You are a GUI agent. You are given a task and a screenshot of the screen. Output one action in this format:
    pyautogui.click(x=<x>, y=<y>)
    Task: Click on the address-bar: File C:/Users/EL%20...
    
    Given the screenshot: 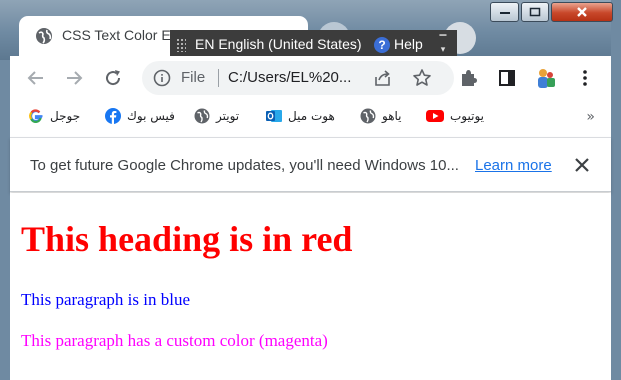 What is the action you would take?
    pyautogui.click(x=298, y=78)
    